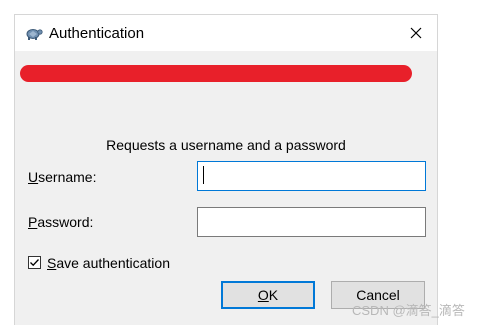  What do you see at coordinates (311, 176) in the screenshot?
I see `username-input` at bounding box center [311, 176].